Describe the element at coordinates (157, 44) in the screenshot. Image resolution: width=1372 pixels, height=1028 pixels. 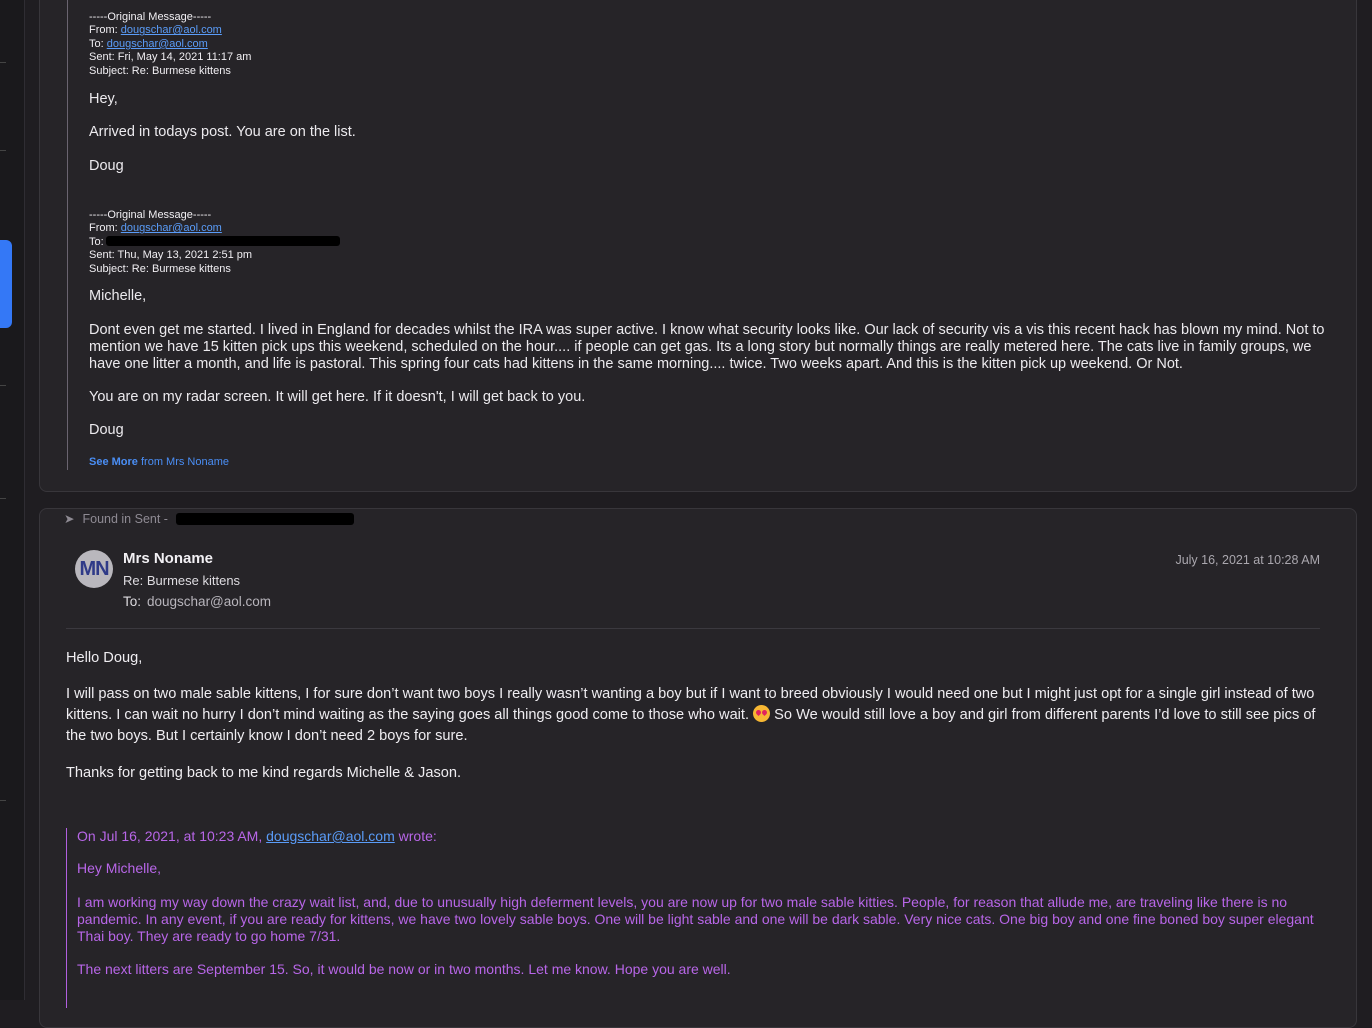
I see `to-email-link: dougschar@aol.com` at that location.